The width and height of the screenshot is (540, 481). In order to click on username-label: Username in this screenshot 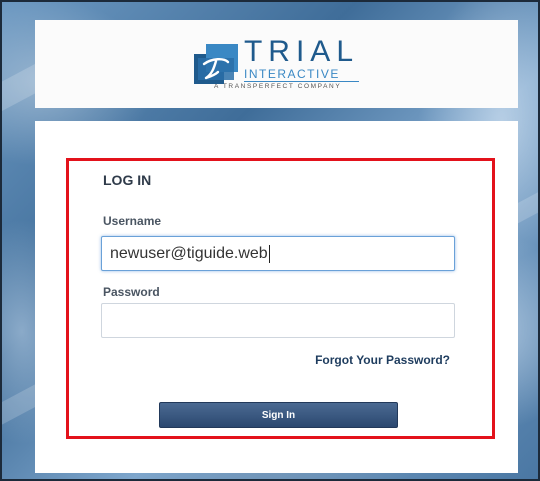, I will do `click(132, 221)`.